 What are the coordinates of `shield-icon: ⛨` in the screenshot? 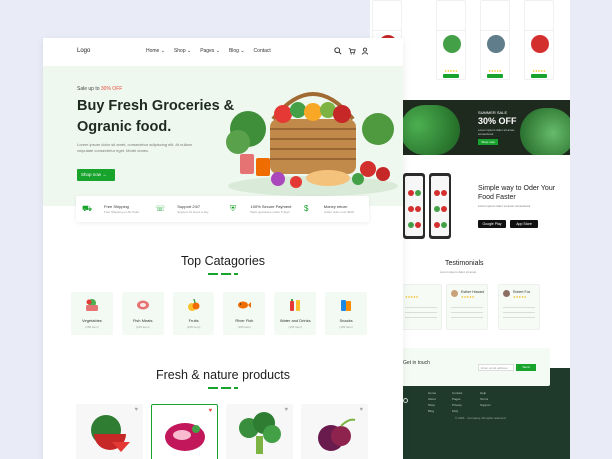 It's located at (233, 208).